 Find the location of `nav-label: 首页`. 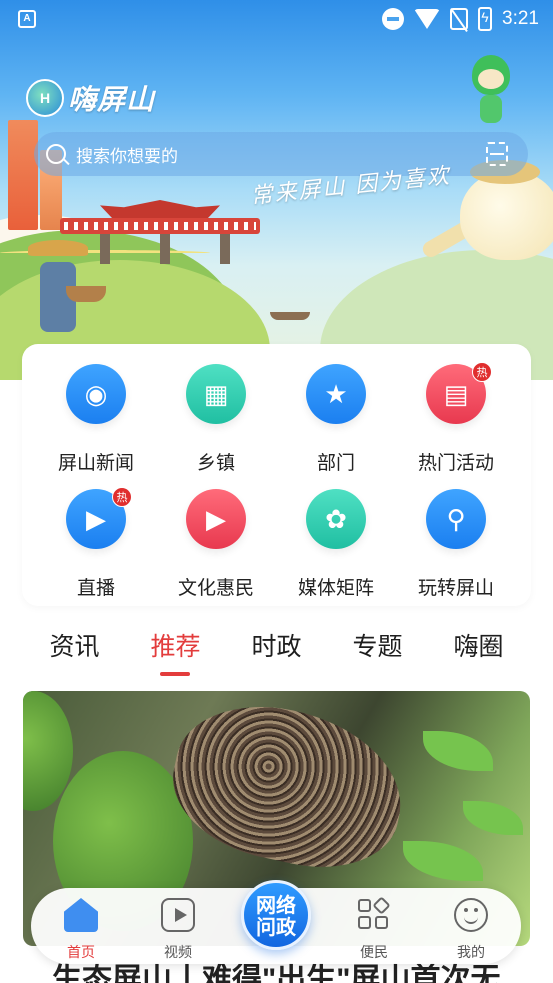

nav-label: 首页 is located at coordinates (81, 952).